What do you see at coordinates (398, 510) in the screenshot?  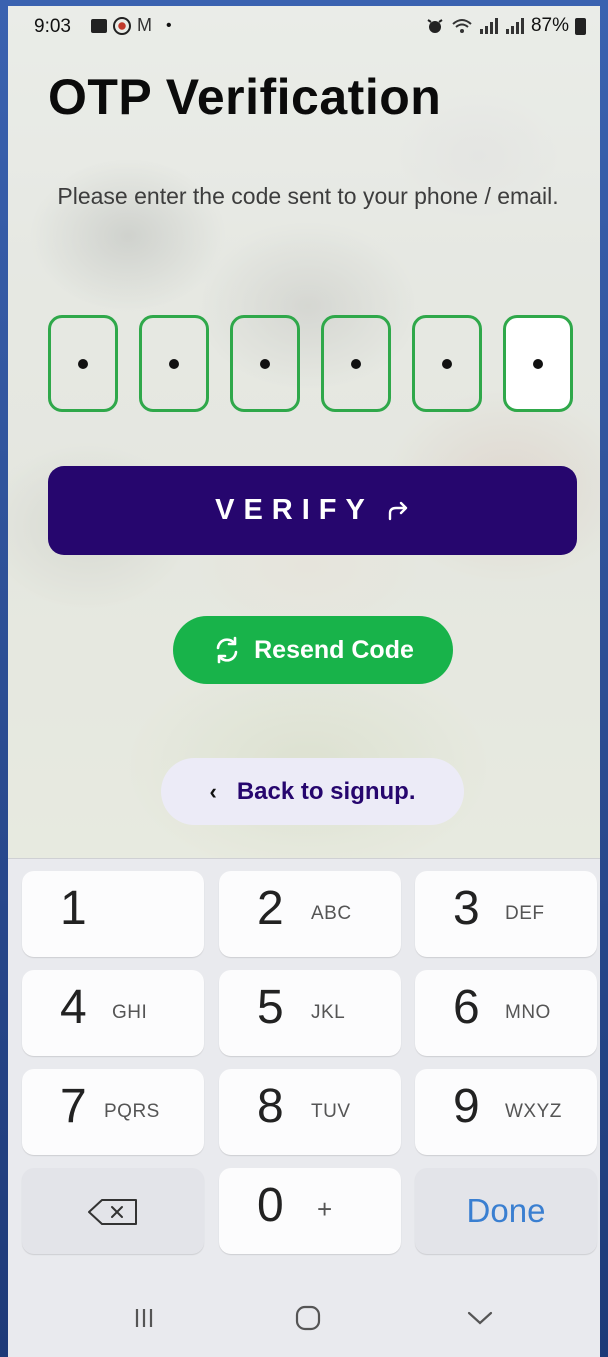 I see `forward-arrow-icon` at bounding box center [398, 510].